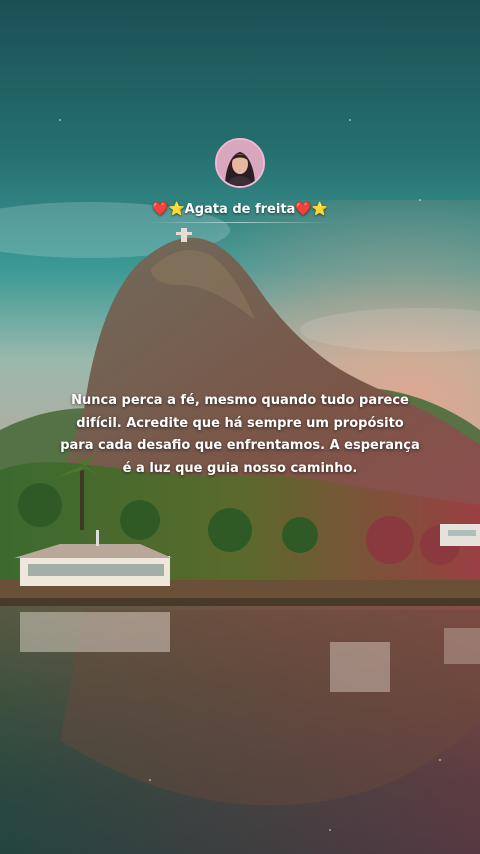 The height and width of the screenshot is (854, 480). I want to click on username: ❤️⭐Agata de freita❤️⭐, so click(239, 209).